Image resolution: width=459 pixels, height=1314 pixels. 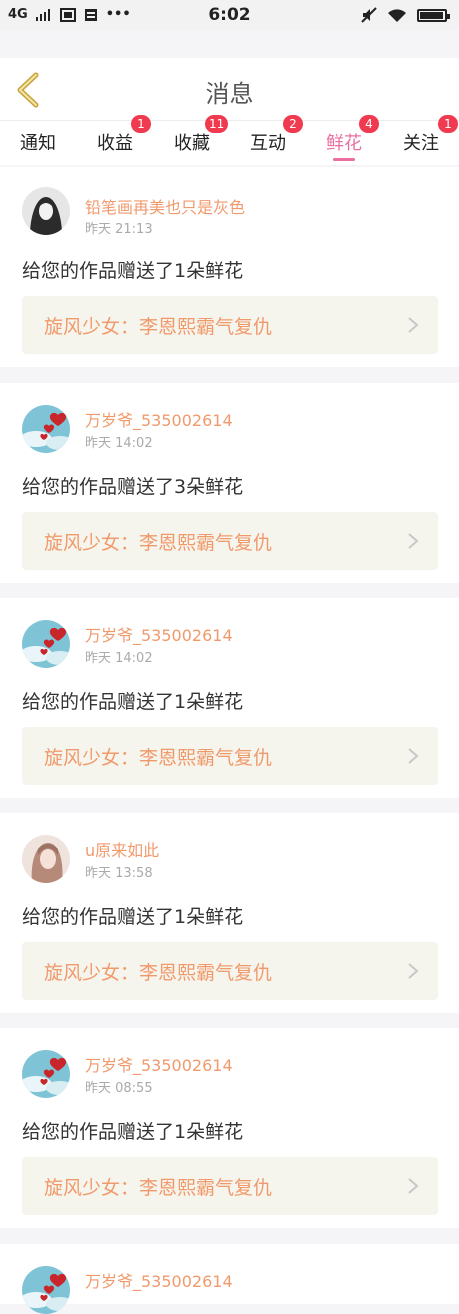 I want to click on tab-follow: 关注 1, so click(x=422, y=135).